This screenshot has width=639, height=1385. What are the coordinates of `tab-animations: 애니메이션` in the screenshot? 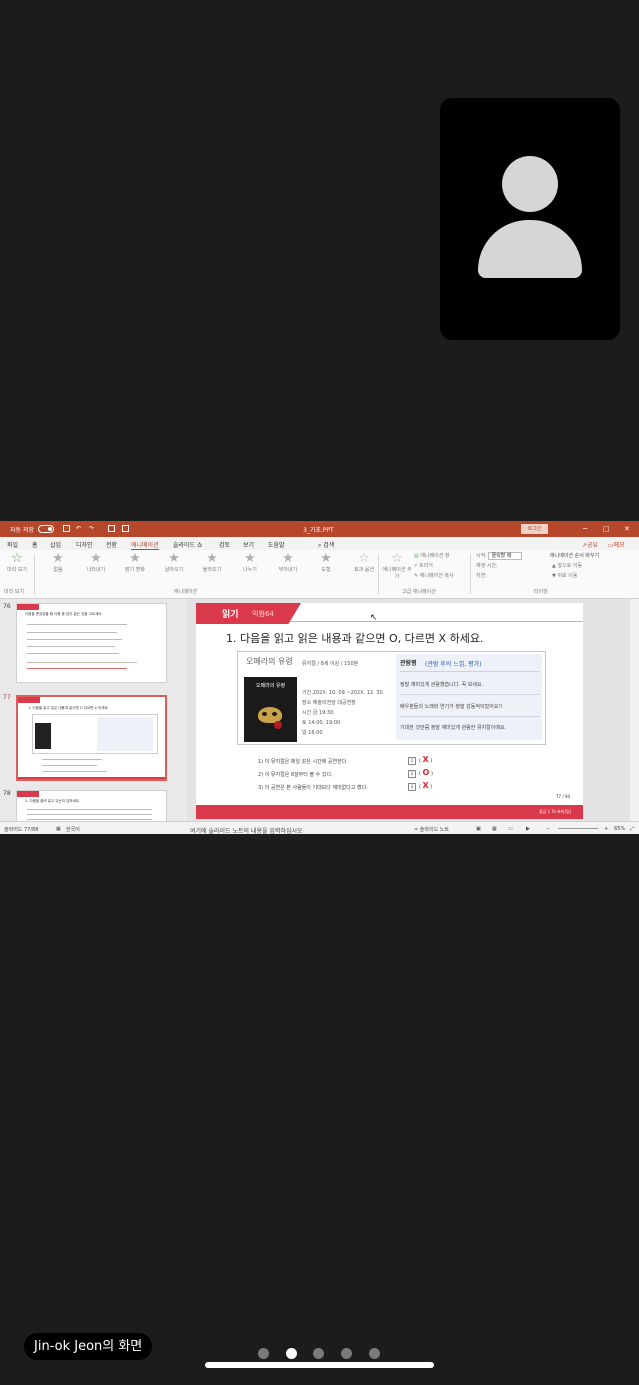 It's located at (145, 545).